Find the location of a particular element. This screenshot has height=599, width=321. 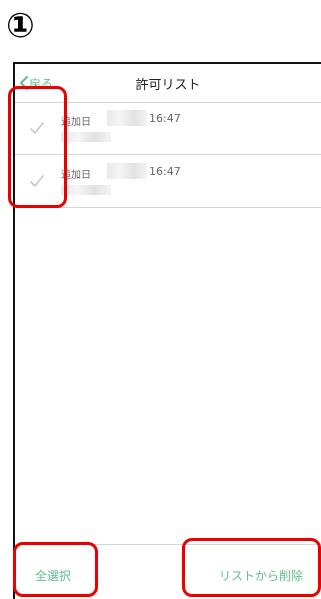

page-title: 許可リスト is located at coordinates (168, 85).